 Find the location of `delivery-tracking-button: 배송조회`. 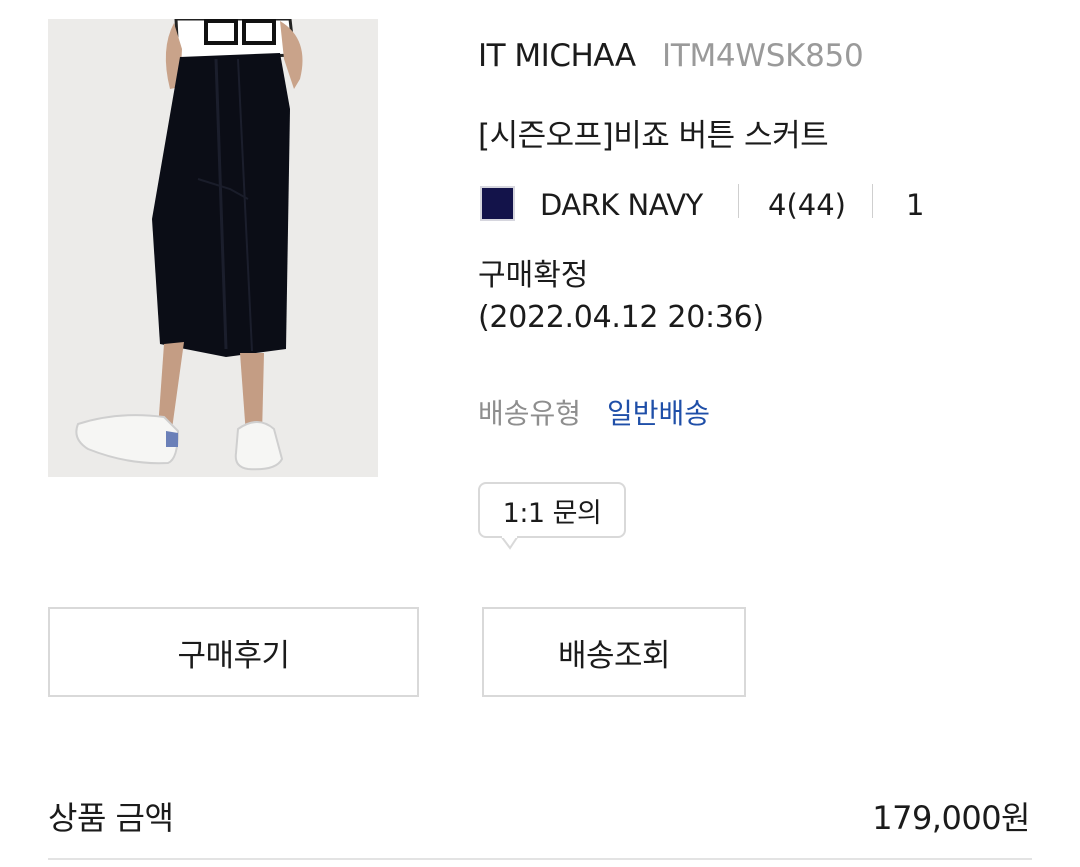

delivery-tracking-button: 배송조회 is located at coordinates (614, 652).